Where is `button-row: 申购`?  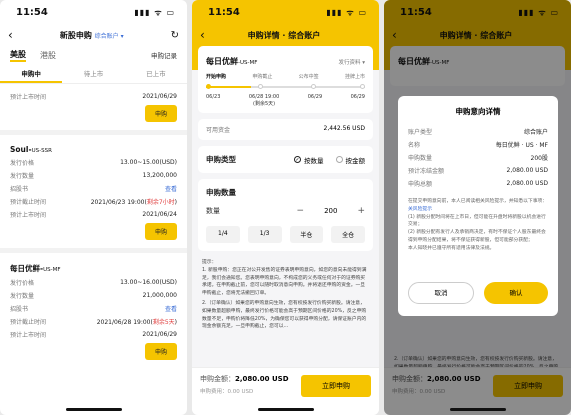
button-row: 申购 is located at coordinates (93, 233).